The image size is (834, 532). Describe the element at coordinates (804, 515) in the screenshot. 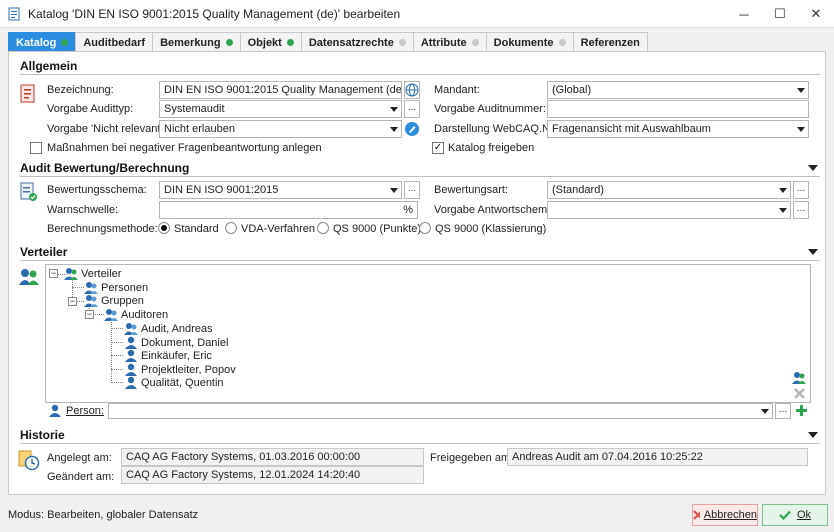

I see `ok-label: Ok` at that location.